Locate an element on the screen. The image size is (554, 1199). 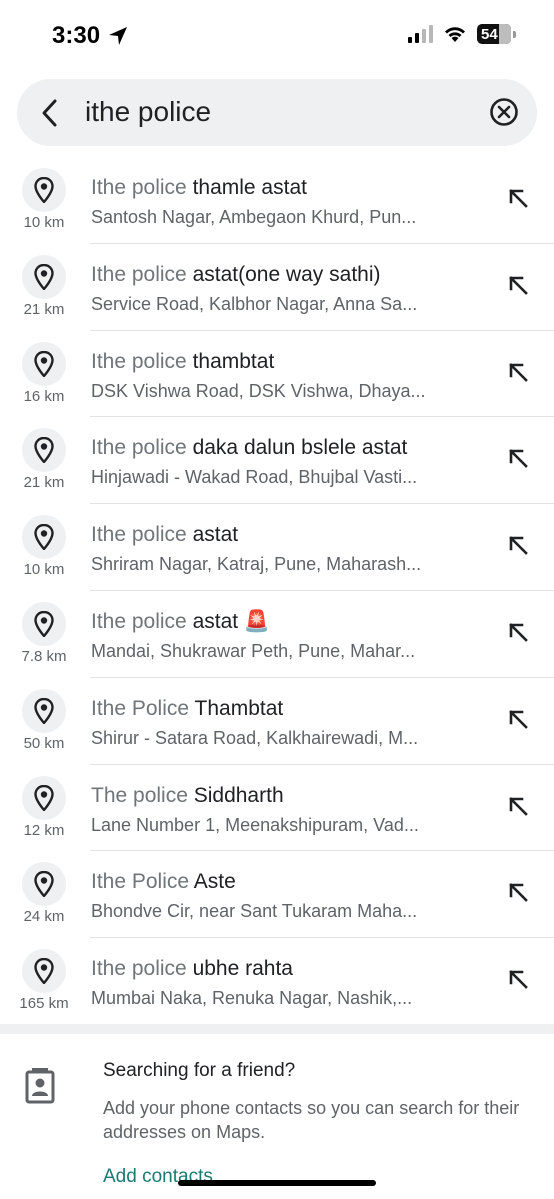
status-time: 3:30 is located at coordinates (76, 35).